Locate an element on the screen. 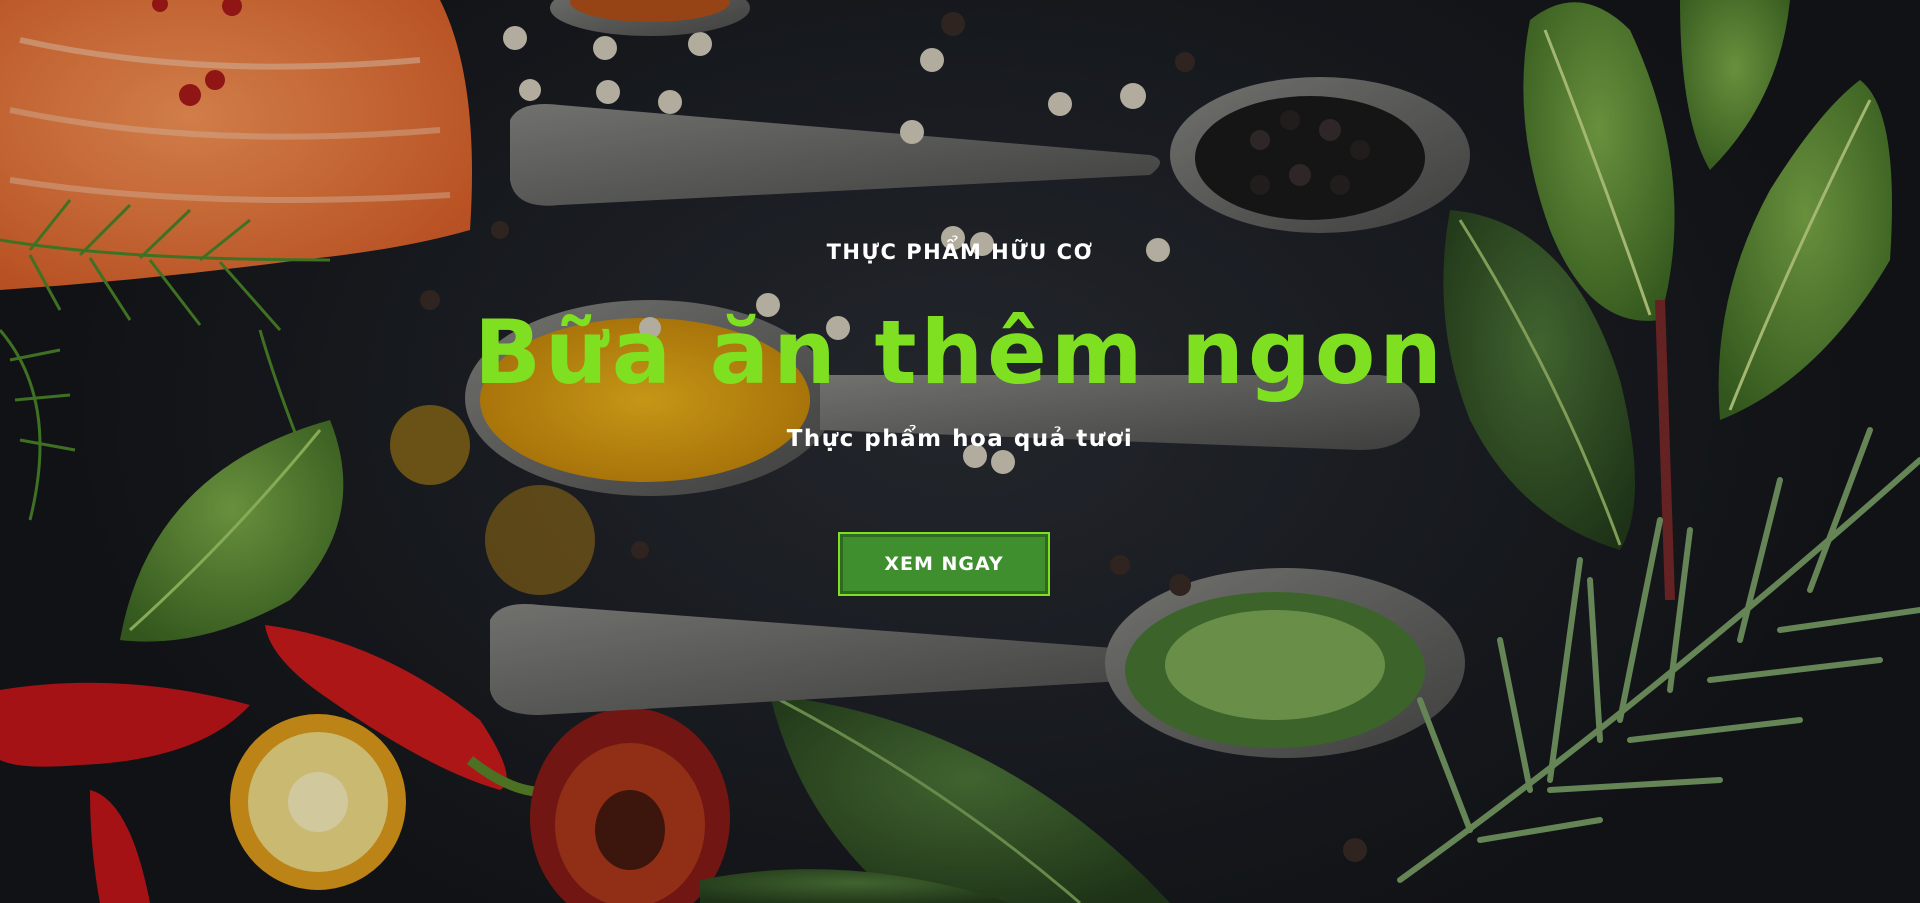 The height and width of the screenshot is (903, 1920). hero-headline: Bữa ăn thêm ngon is located at coordinates (960, 352).